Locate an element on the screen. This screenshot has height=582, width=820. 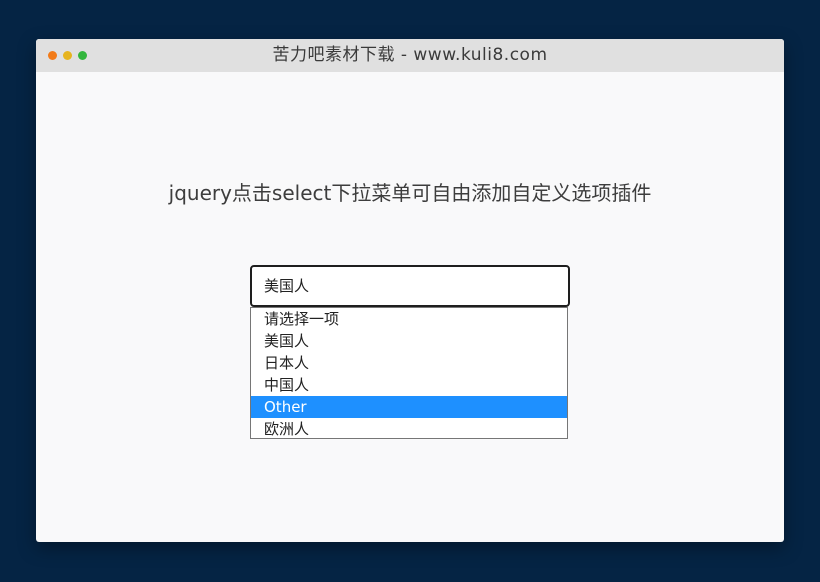
select-current-value: 美国人 is located at coordinates (287, 286).